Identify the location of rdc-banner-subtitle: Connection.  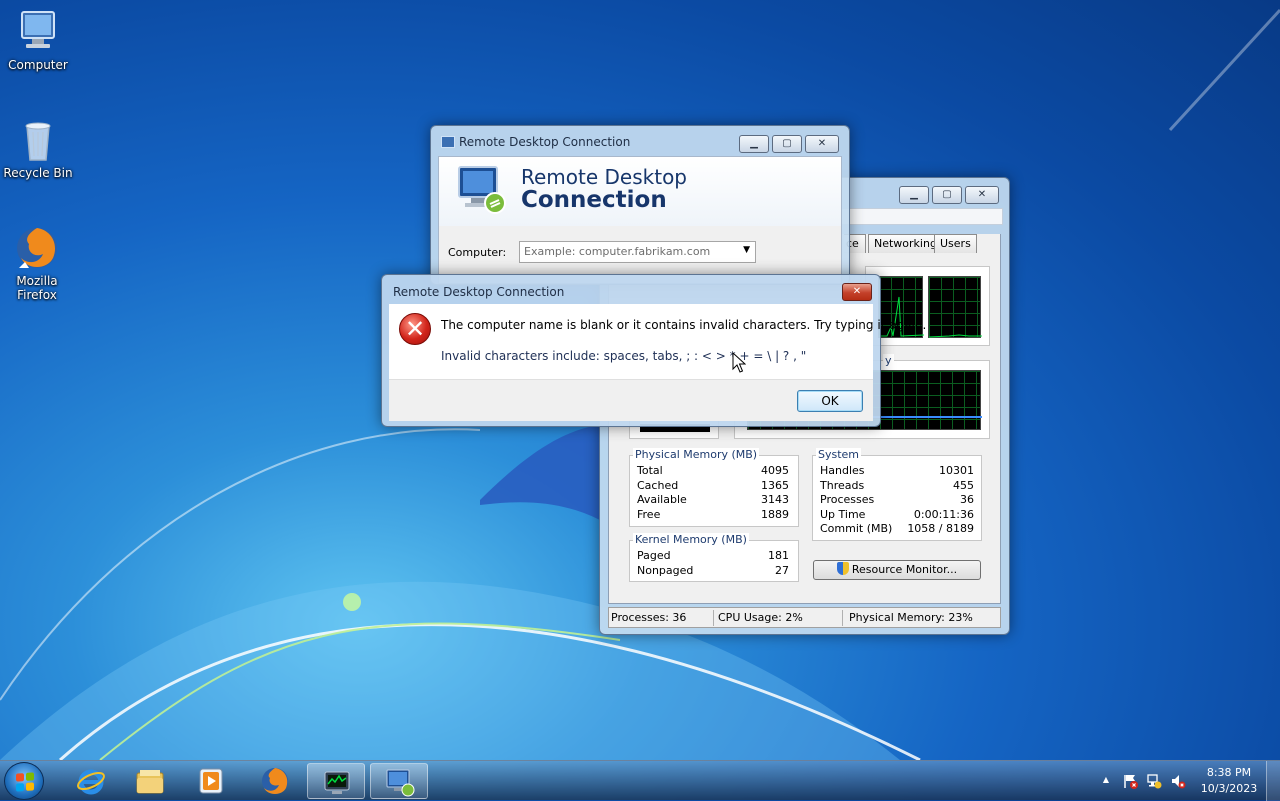
(594, 200).